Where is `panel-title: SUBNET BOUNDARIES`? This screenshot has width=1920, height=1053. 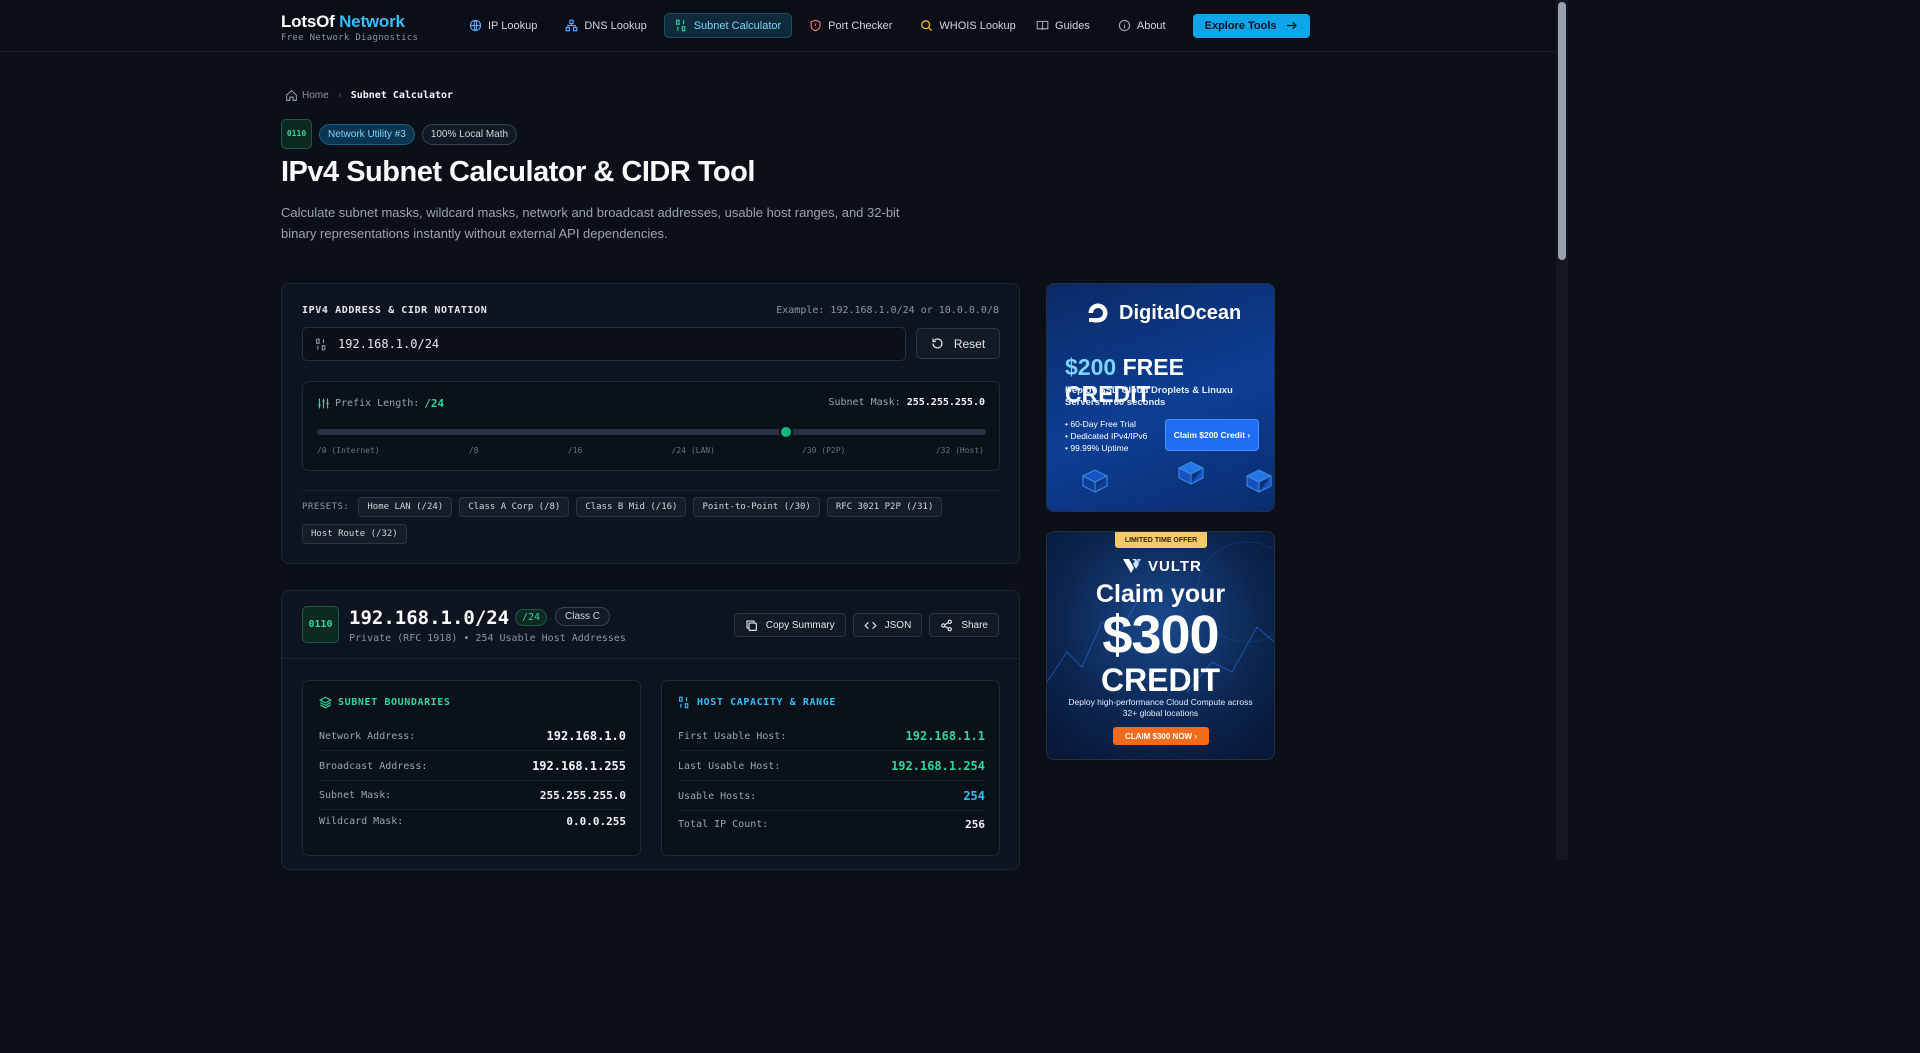
panel-title: SUBNET BOUNDARIES is located at coordinates (385, 702).